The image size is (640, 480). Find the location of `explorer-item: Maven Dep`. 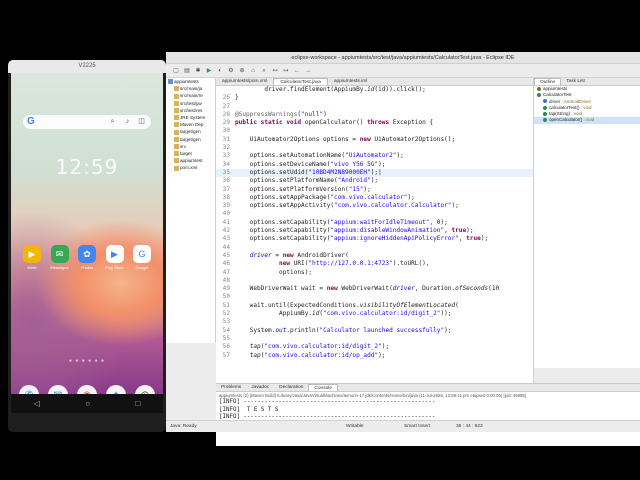

explorer-item: Maven Dep is located at coordinates (190, 124).